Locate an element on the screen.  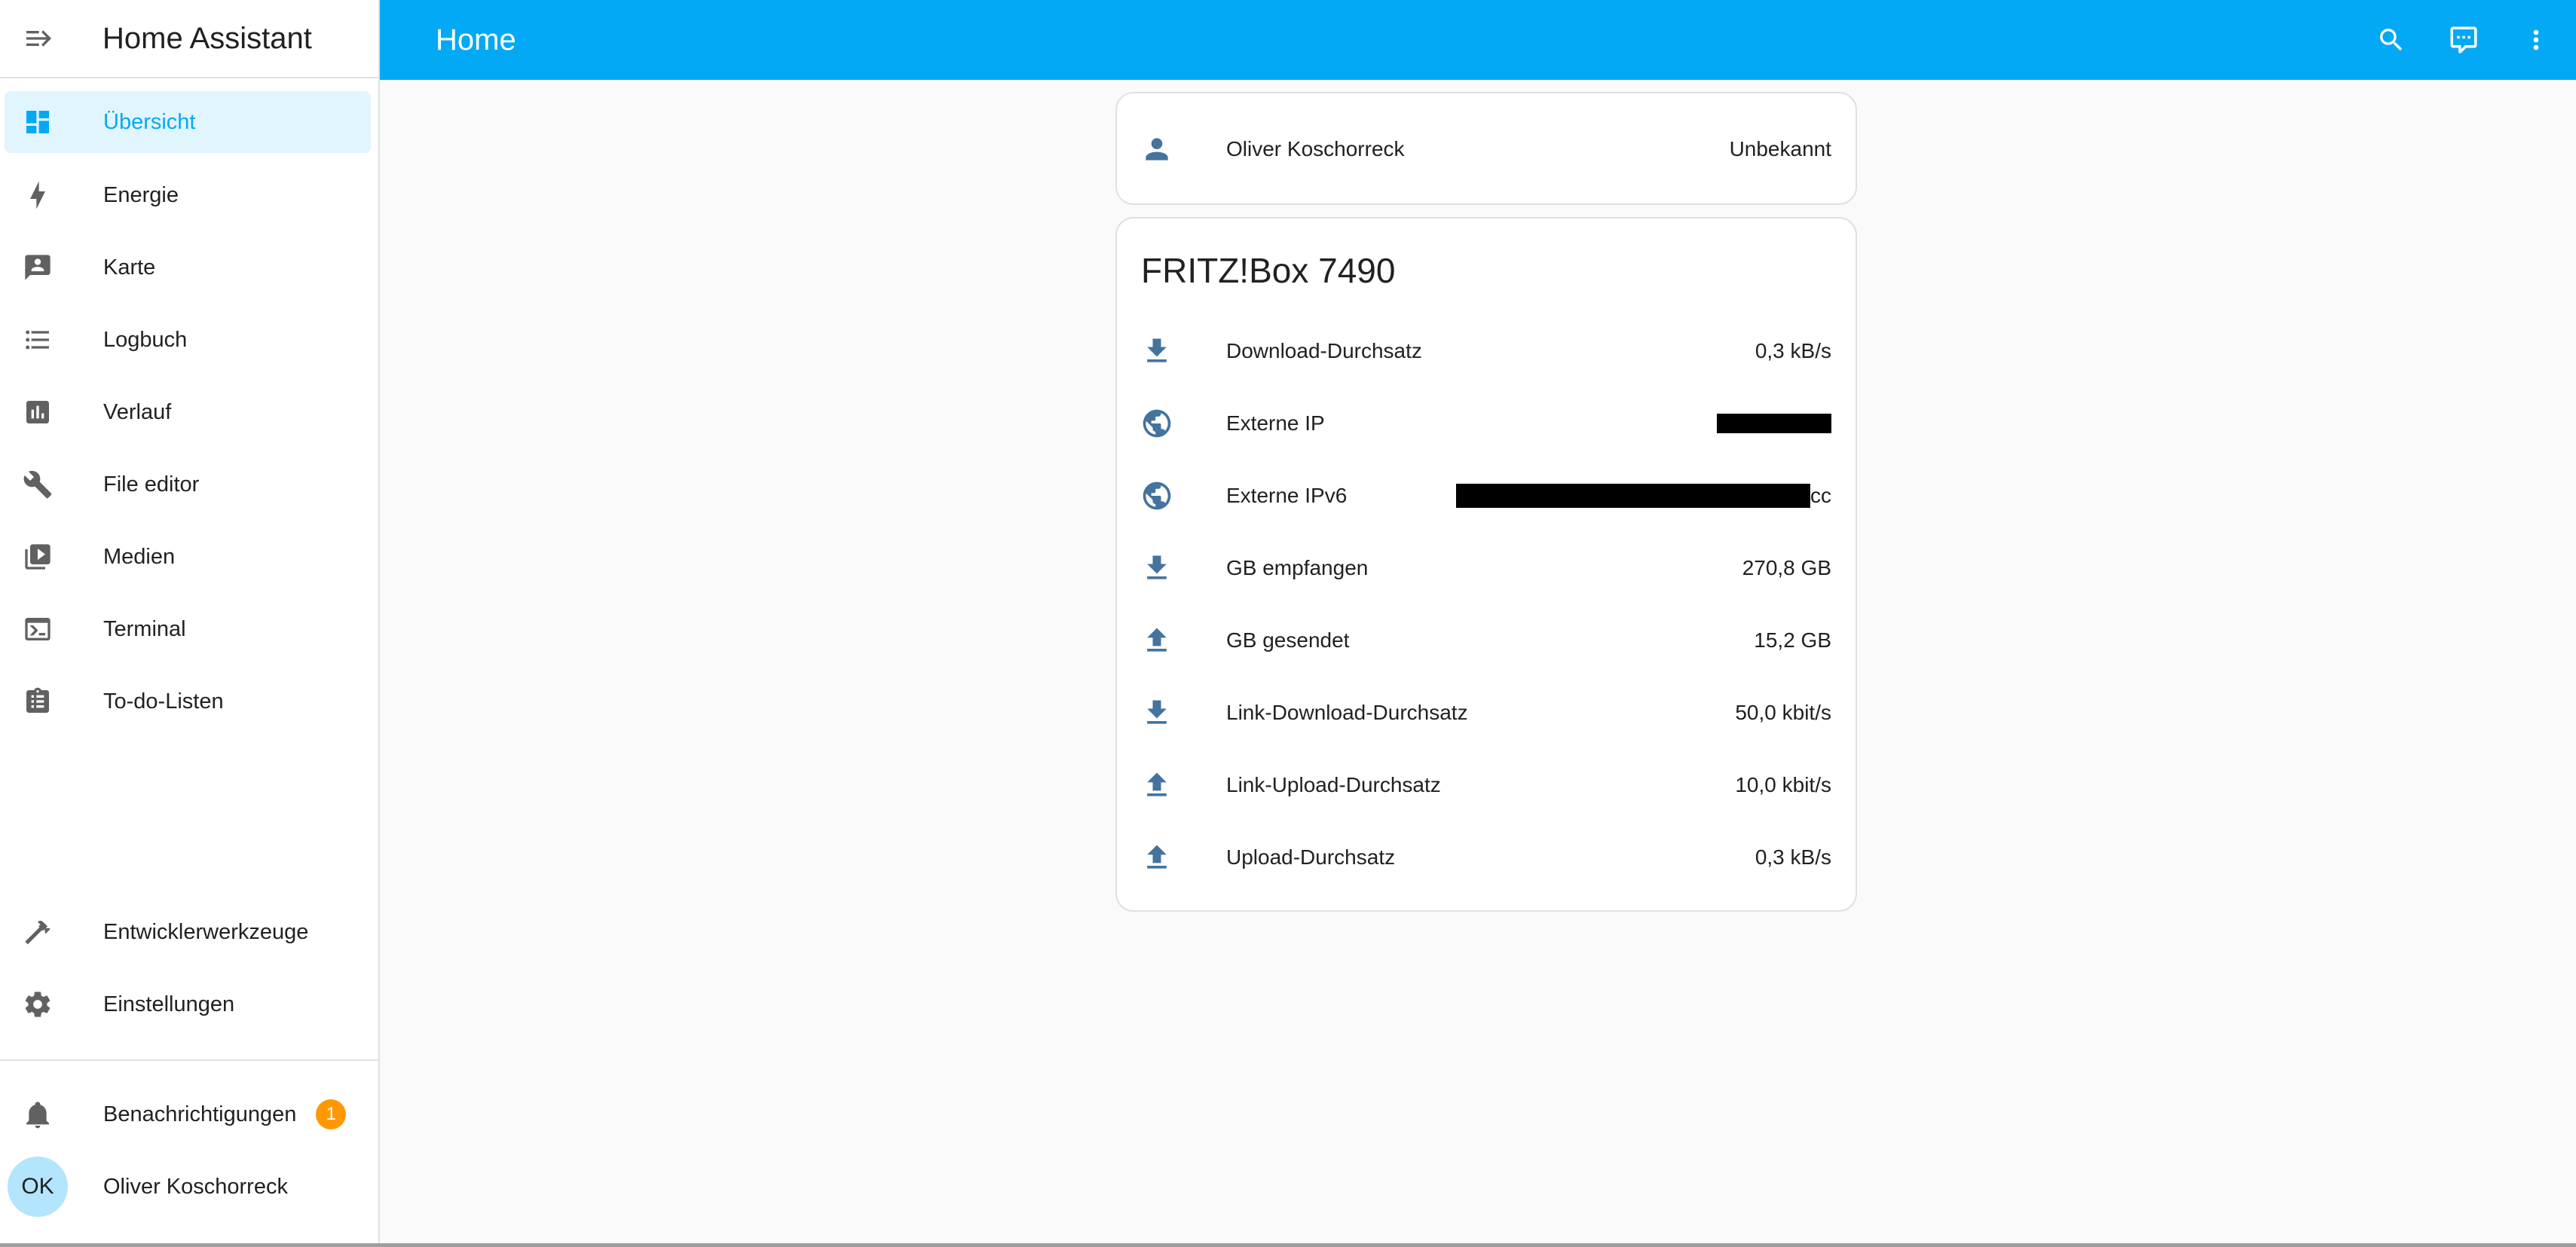
lightning-bolt-icon is located at coordinates (38, 195).